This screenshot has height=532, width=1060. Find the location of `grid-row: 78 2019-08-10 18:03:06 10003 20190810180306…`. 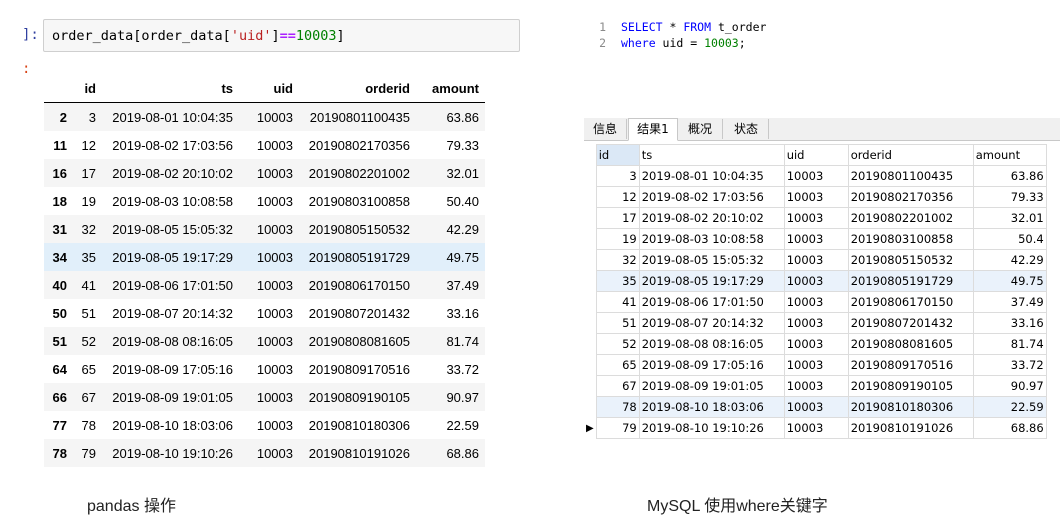

grid-row: 78 2019-08-10 18:03:06 10003 20190810180306… is located at coordinates (815, 407).